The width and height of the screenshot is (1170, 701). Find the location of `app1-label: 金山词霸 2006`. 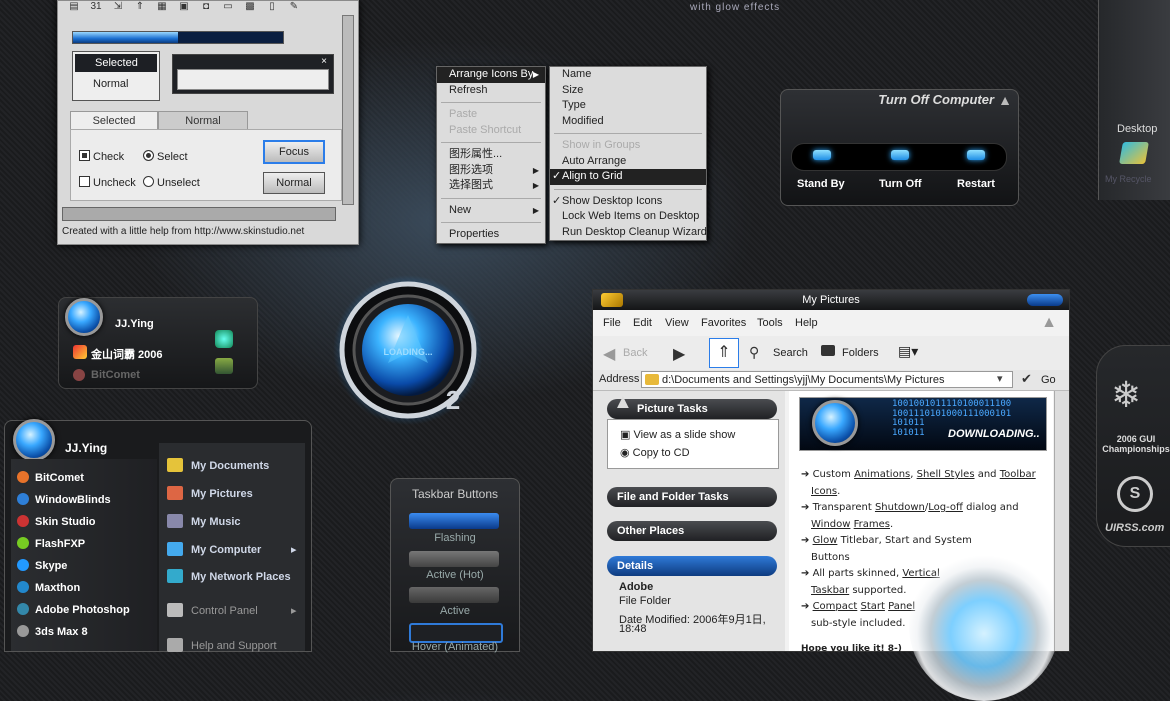

app1-label: 金山词霸 2006 is located at coordinates (127, 354).